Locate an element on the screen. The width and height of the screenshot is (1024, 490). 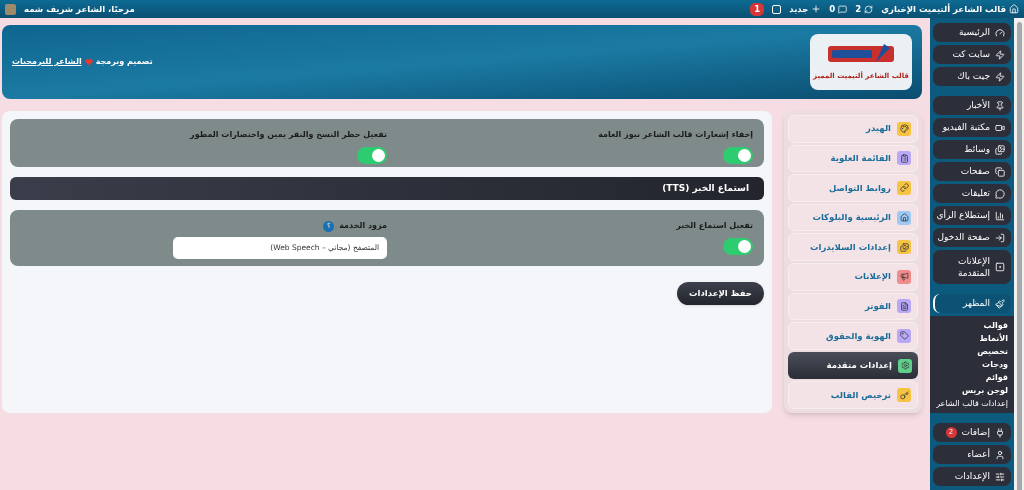
setting-label: إخفاء إشعارات قالب الشاعر نيوز العامة is located at coordinates (675, 135).